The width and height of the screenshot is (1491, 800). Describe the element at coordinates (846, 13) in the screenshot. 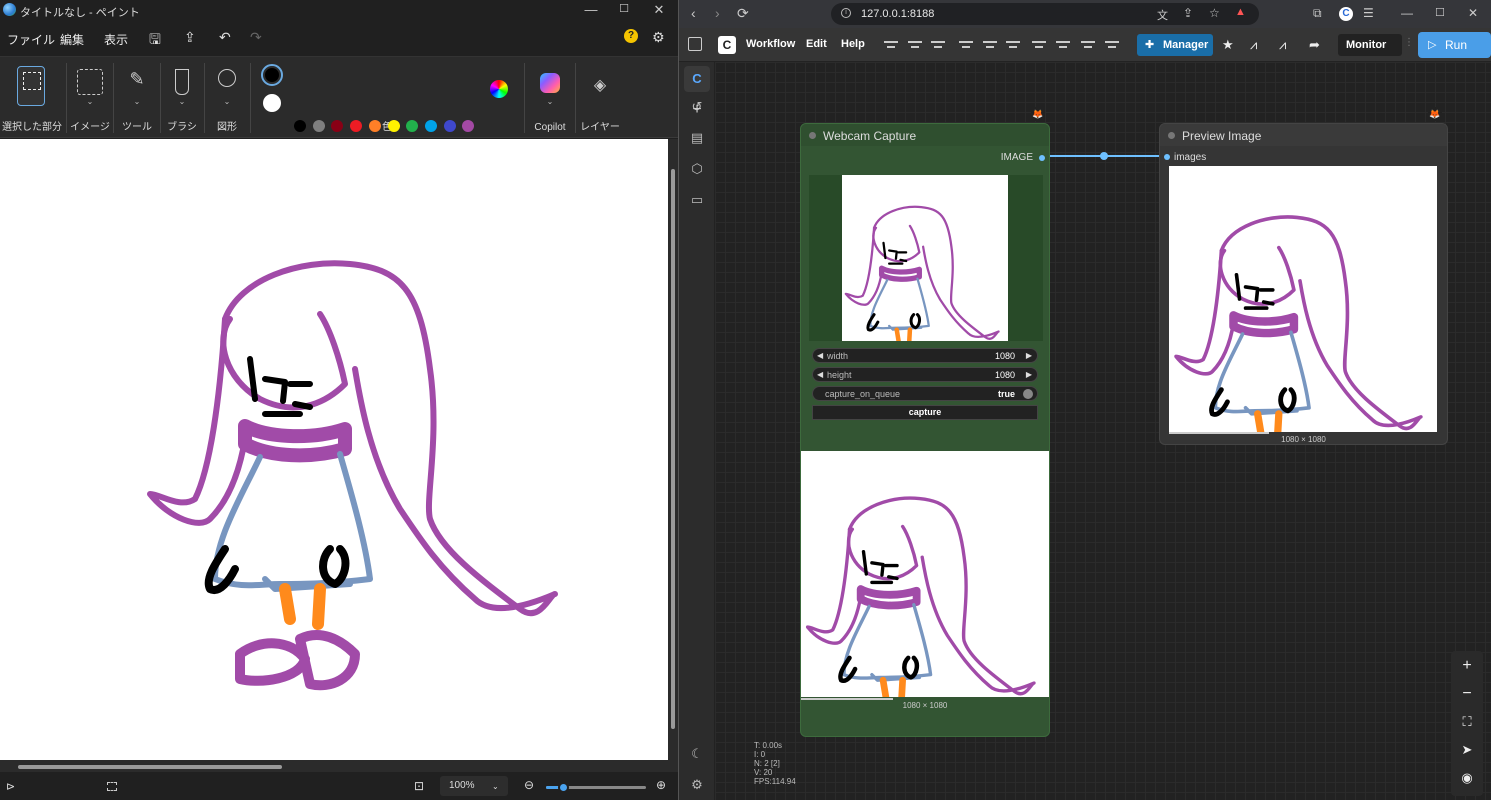

I see `site-info-icon: i` at that location.